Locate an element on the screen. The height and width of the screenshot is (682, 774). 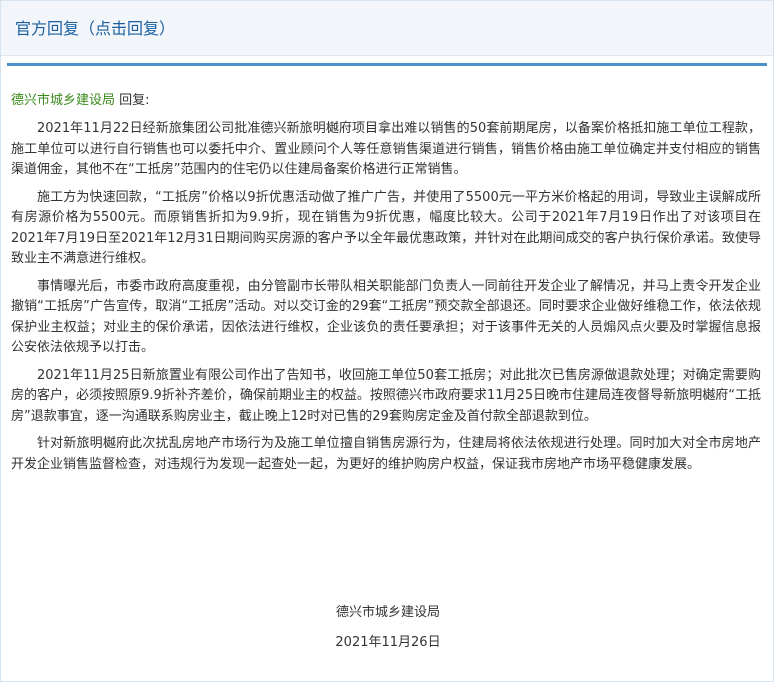
header-divider is located at coordinates (387, 64).